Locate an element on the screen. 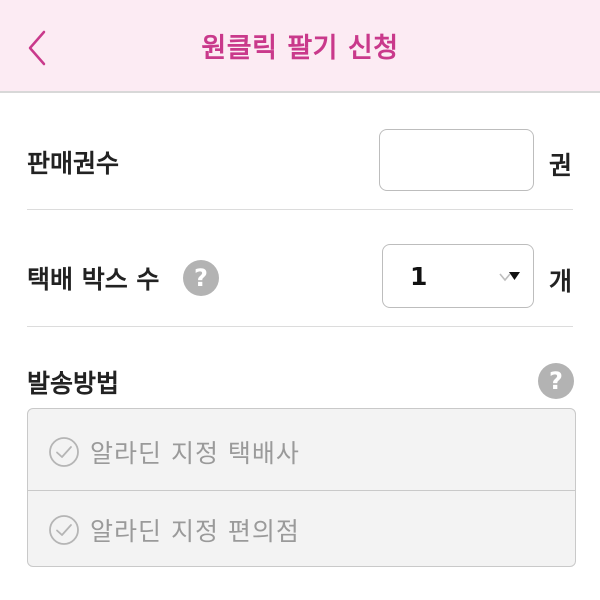  shipping-option-label: 알라딘 지정 택배사 is located at coordinates (195, 453).